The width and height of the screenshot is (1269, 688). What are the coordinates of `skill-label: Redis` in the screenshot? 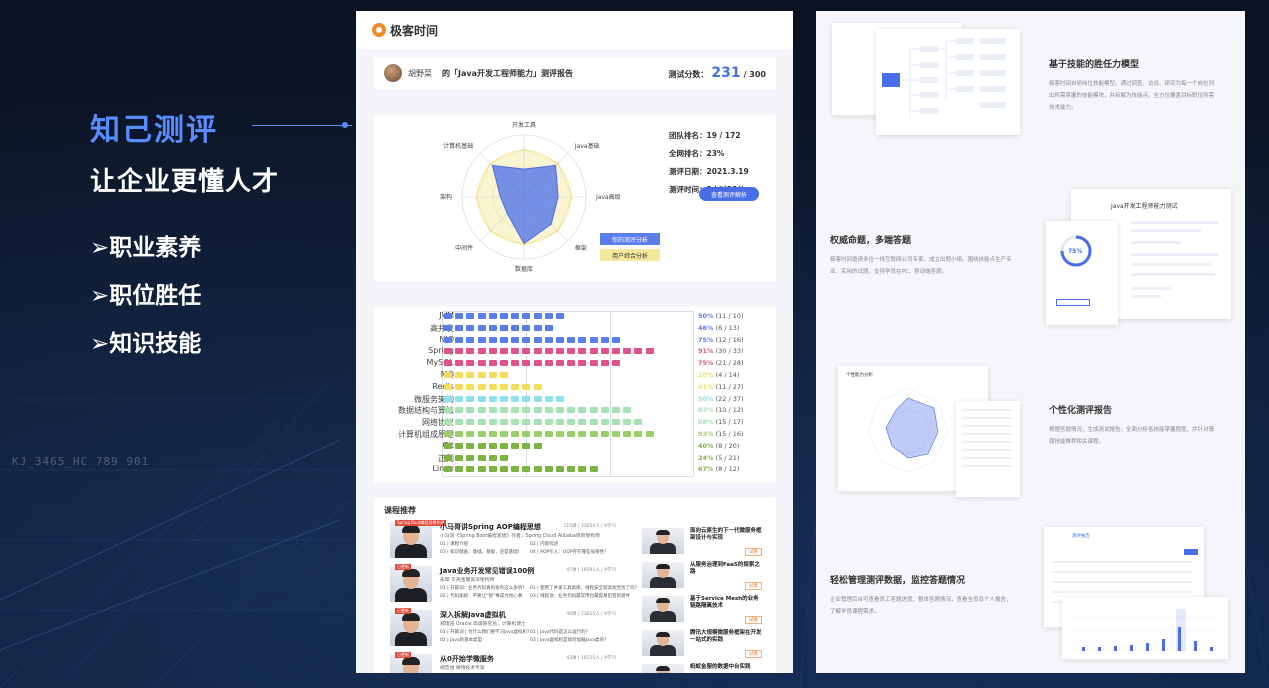 It's located at (414, 386).